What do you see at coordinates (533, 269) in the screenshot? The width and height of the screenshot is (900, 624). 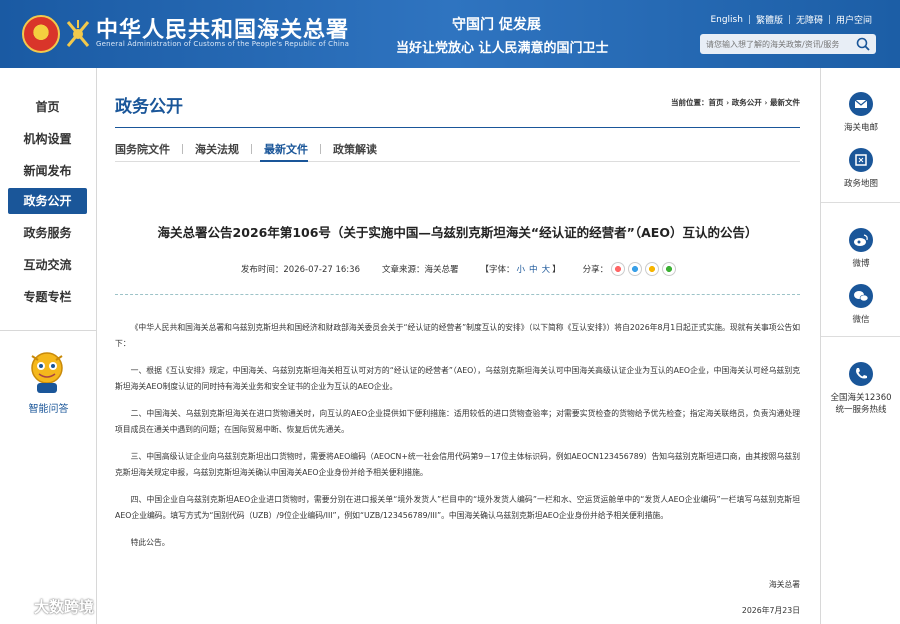 I see `font-medium-button: 中` at bounding box center [533, 269].